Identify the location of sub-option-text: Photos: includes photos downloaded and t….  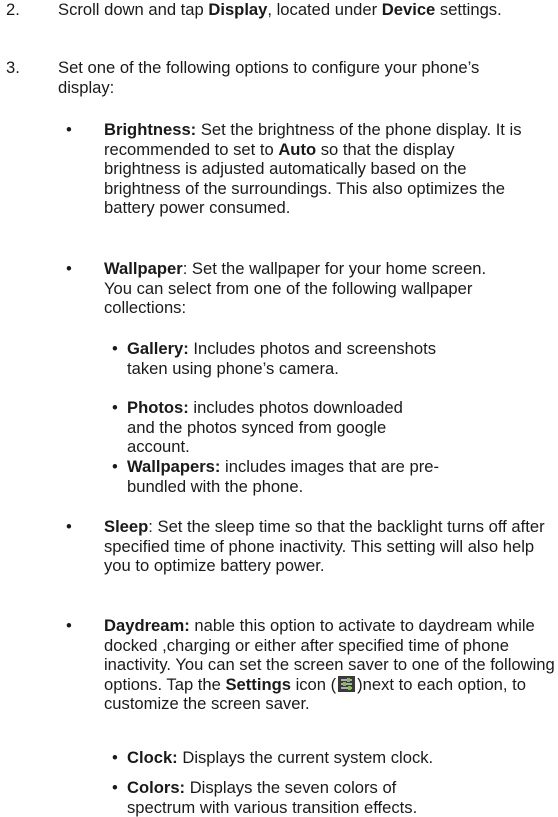
(279, 427).